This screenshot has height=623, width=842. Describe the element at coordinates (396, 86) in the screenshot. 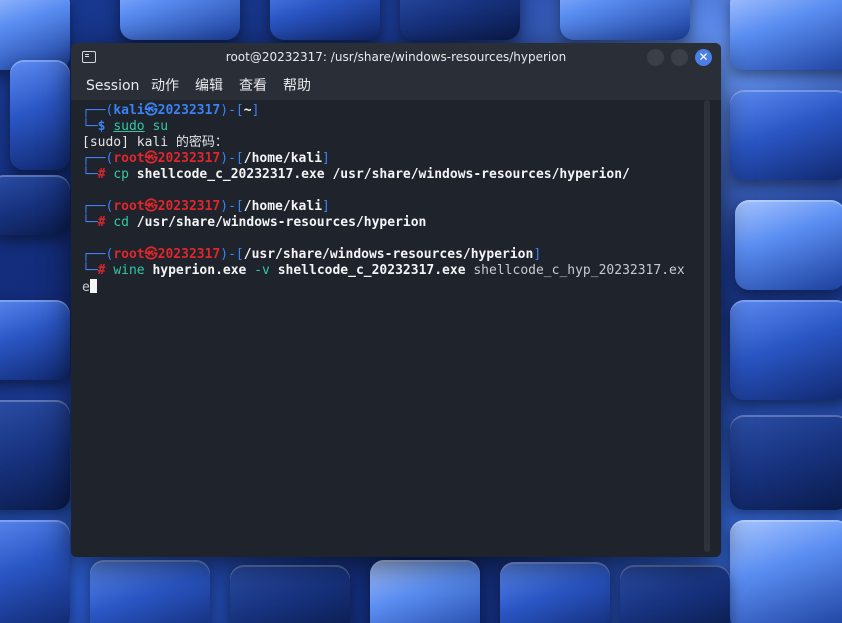

I see `menu-bar: Session 动作 编辑 查看 帮助` at that location.